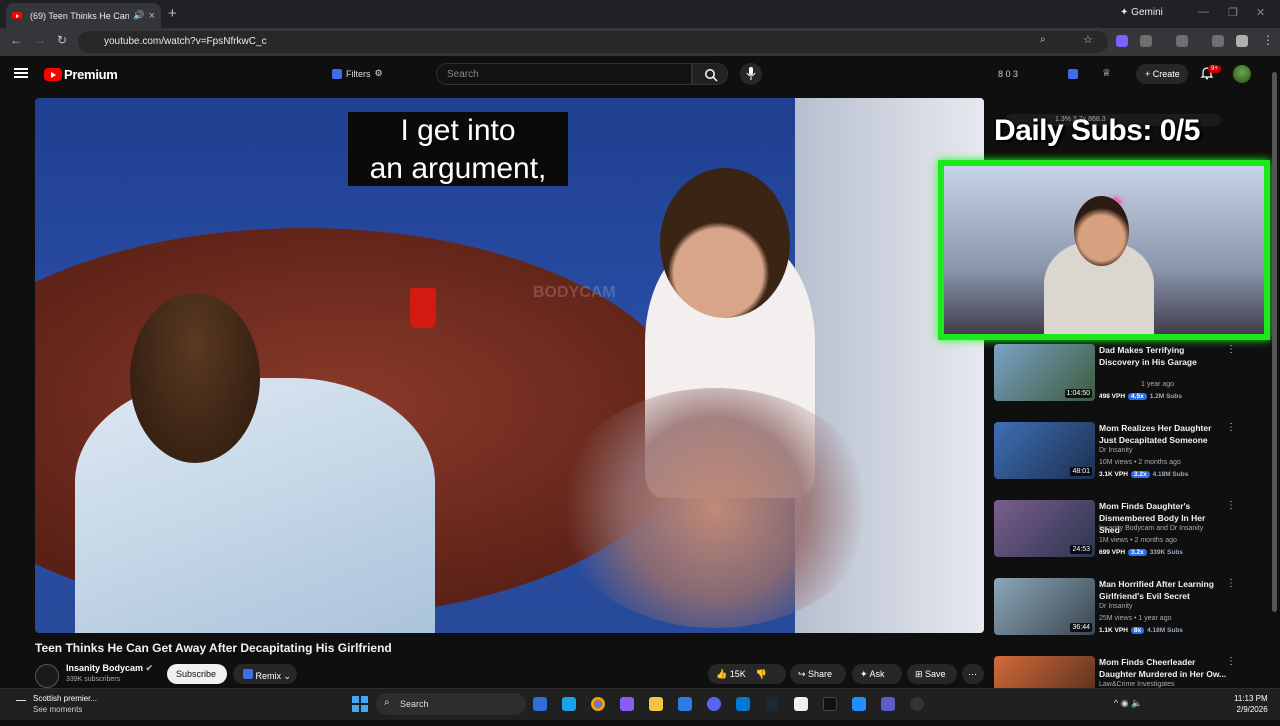 The width and height of the screenshot is (1280, 726). What do you see at coordinates (1044, 372) in the screenshot?
I see `recommendation-thumbnail: 1:04:50` at bounding box center [1044, 372].